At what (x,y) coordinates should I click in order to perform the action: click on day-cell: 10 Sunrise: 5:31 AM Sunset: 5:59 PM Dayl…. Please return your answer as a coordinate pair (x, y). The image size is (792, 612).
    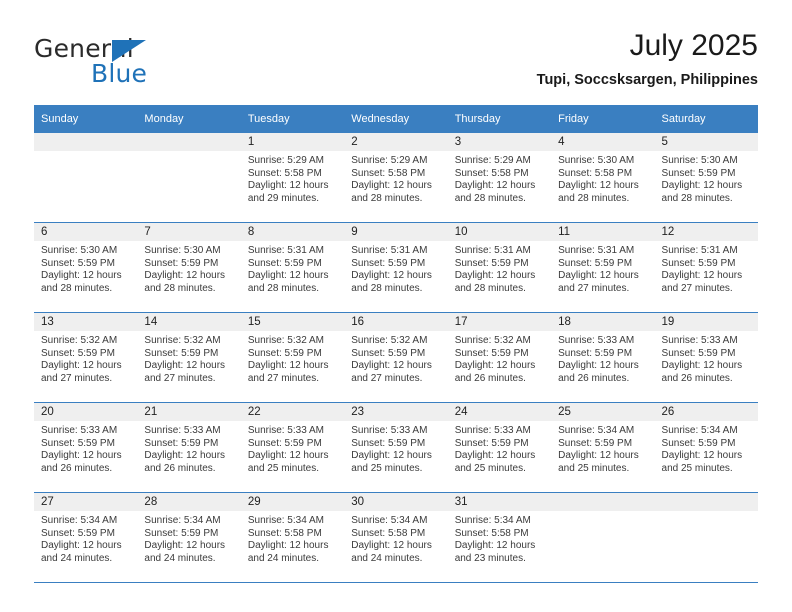
    Looking at the image, I should click on (499, 267).